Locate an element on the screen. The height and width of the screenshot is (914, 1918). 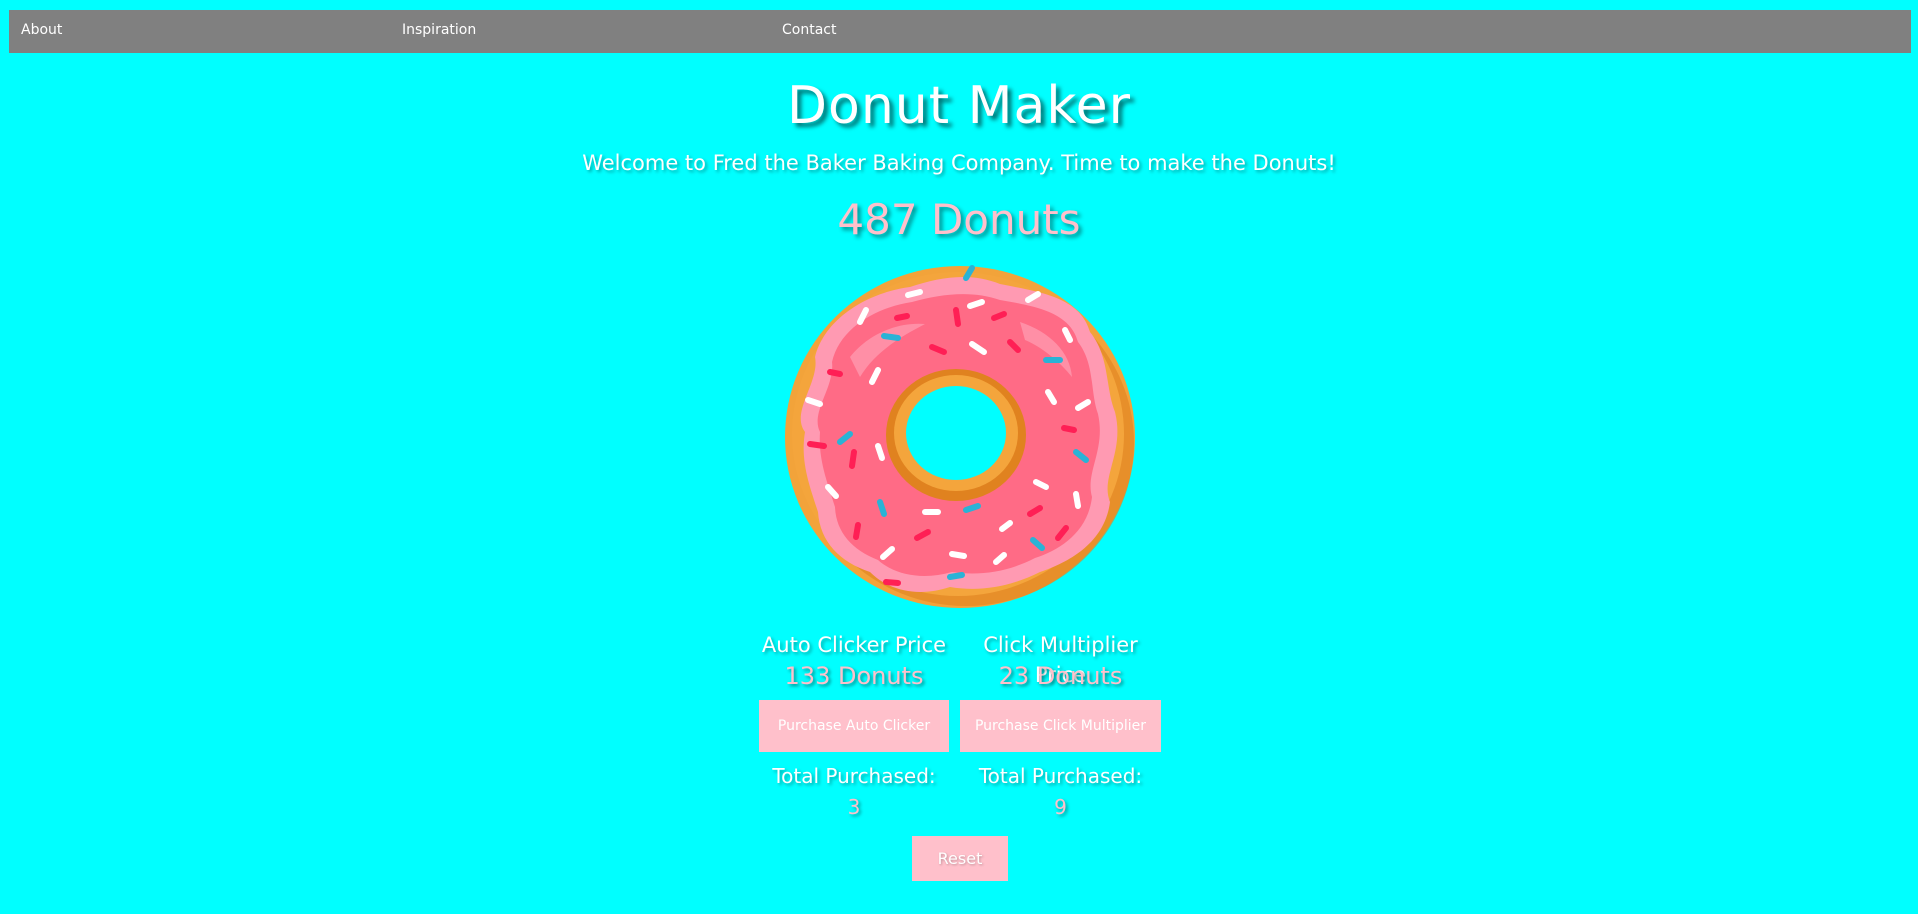
click-multiplier-total-label: Total Purchased: is located at coordinates (1060, 776).